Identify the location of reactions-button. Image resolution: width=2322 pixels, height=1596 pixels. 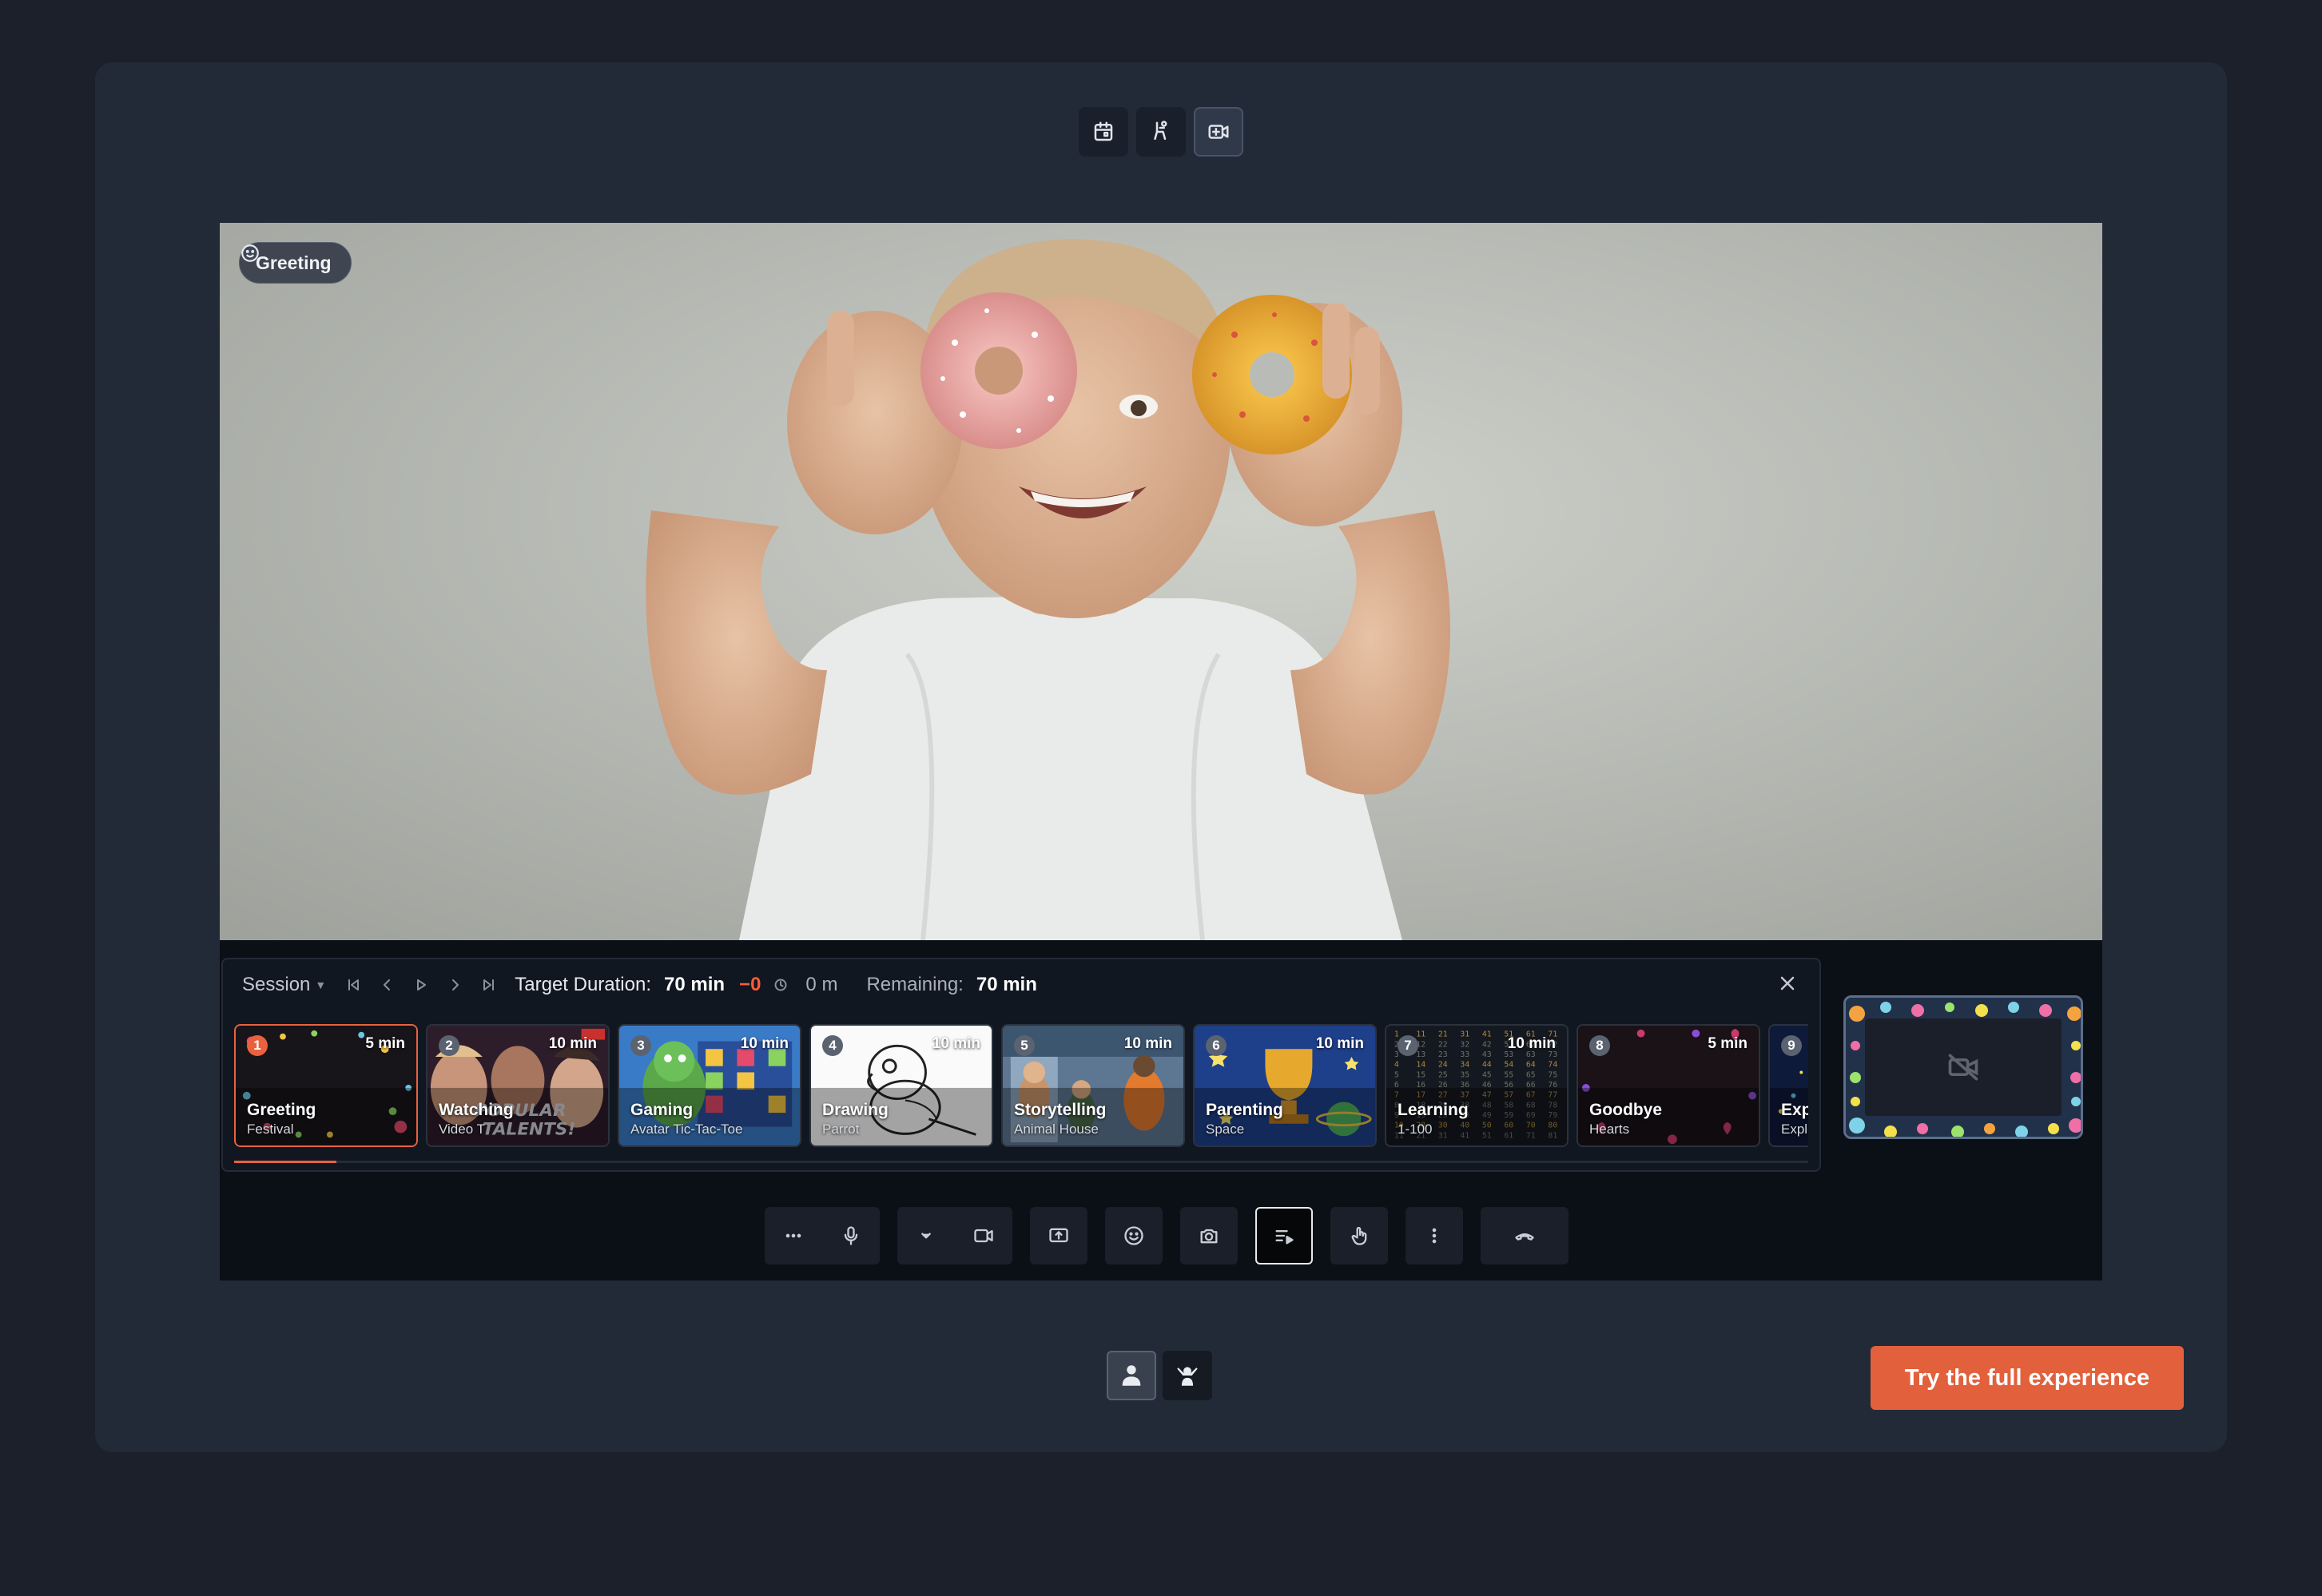
(1134, 1235).